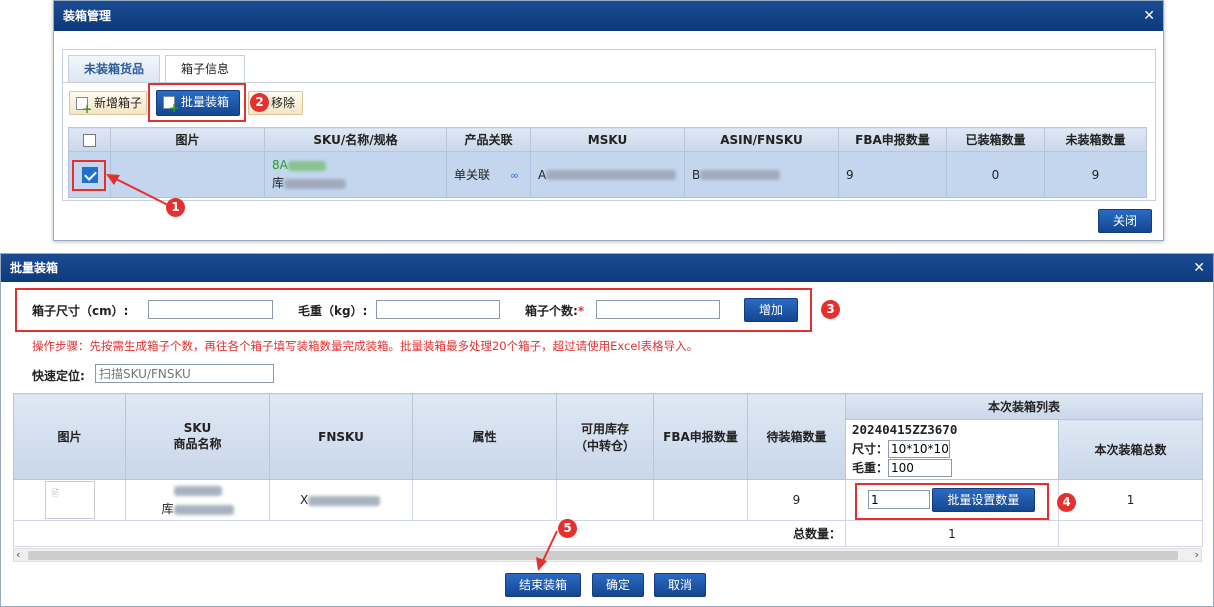 The width and height of the screenshot is (1214, 607). I want to click on row-fba-qty: 9, so click(892, 174).